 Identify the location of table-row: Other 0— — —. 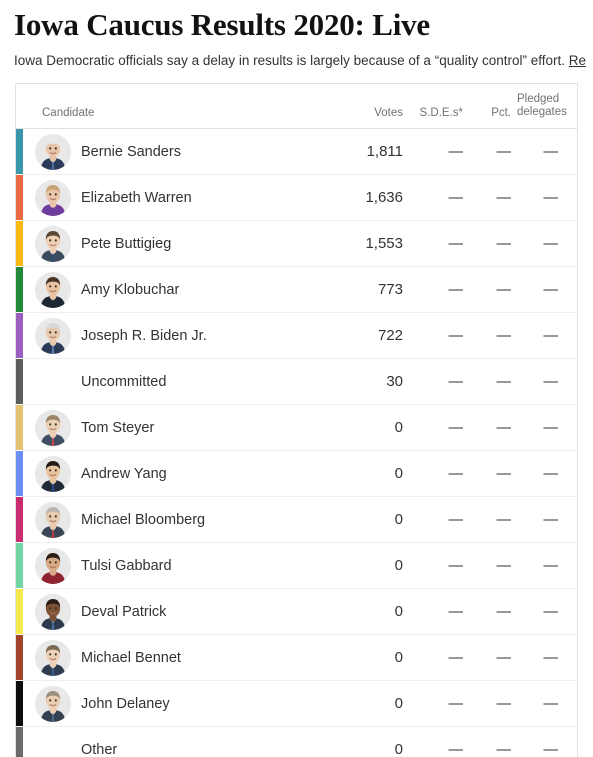
(296, 741).